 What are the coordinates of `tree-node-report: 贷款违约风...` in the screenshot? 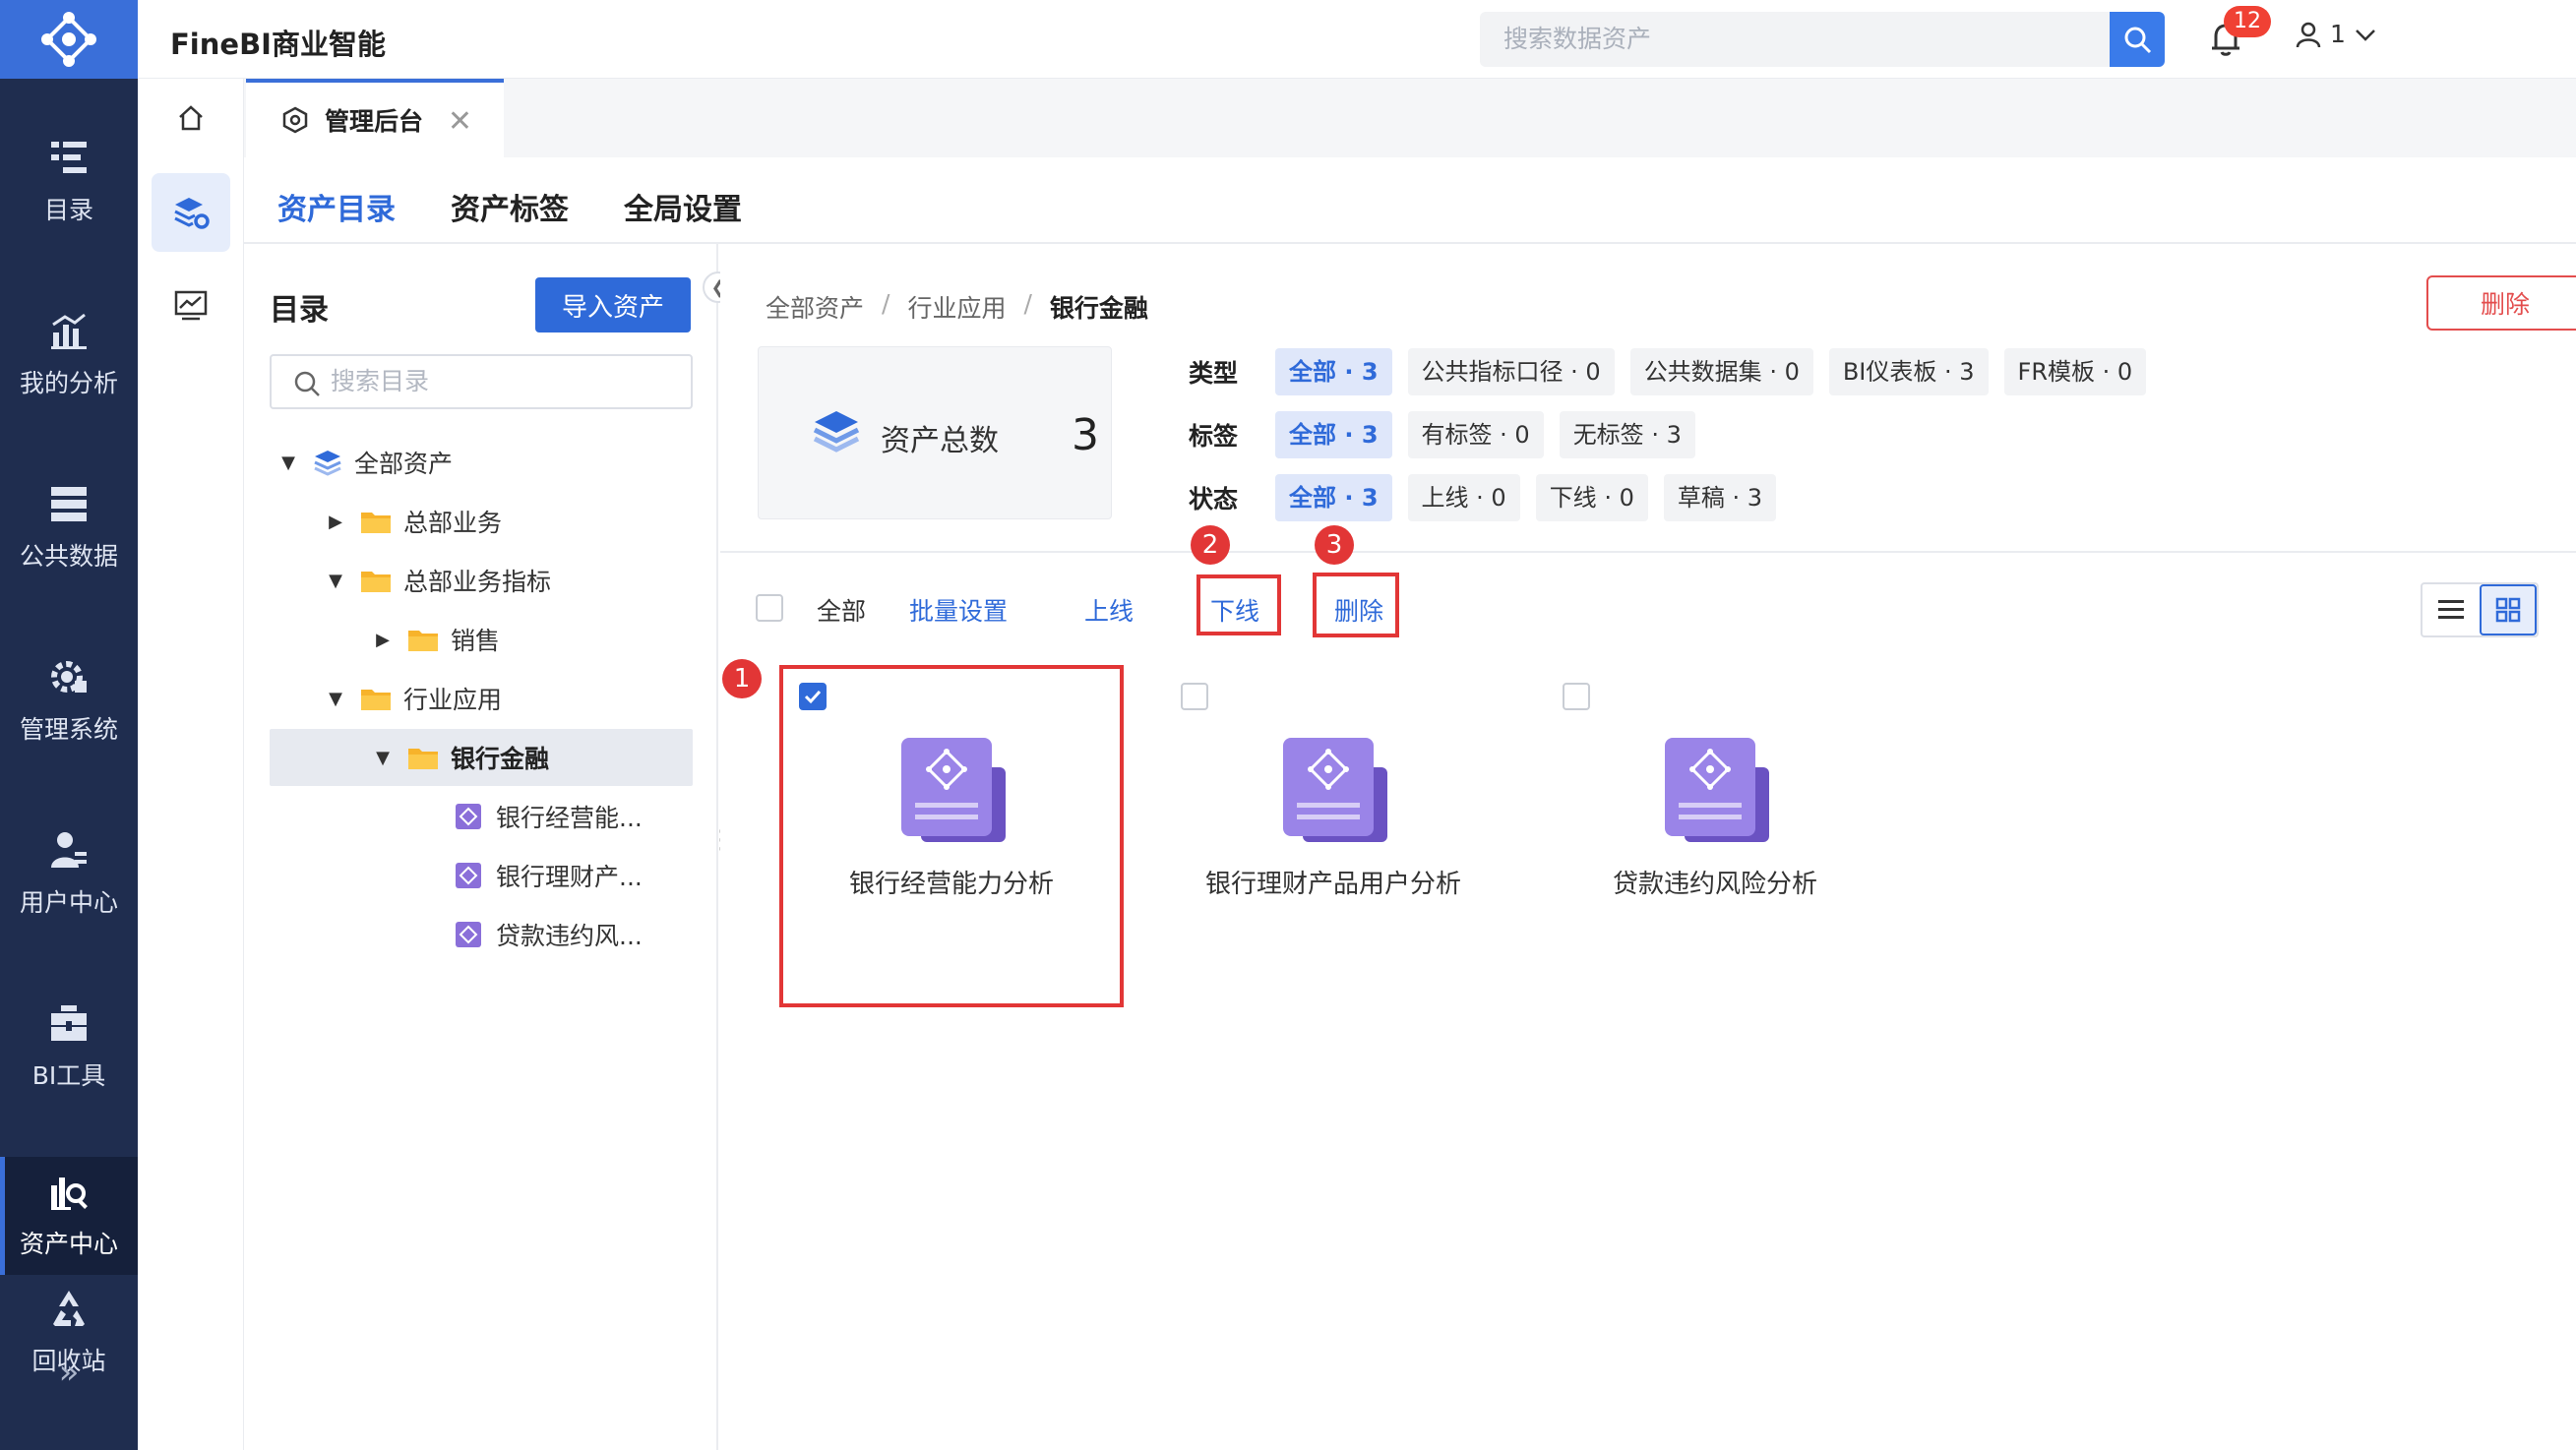 It's located at (481, 934).